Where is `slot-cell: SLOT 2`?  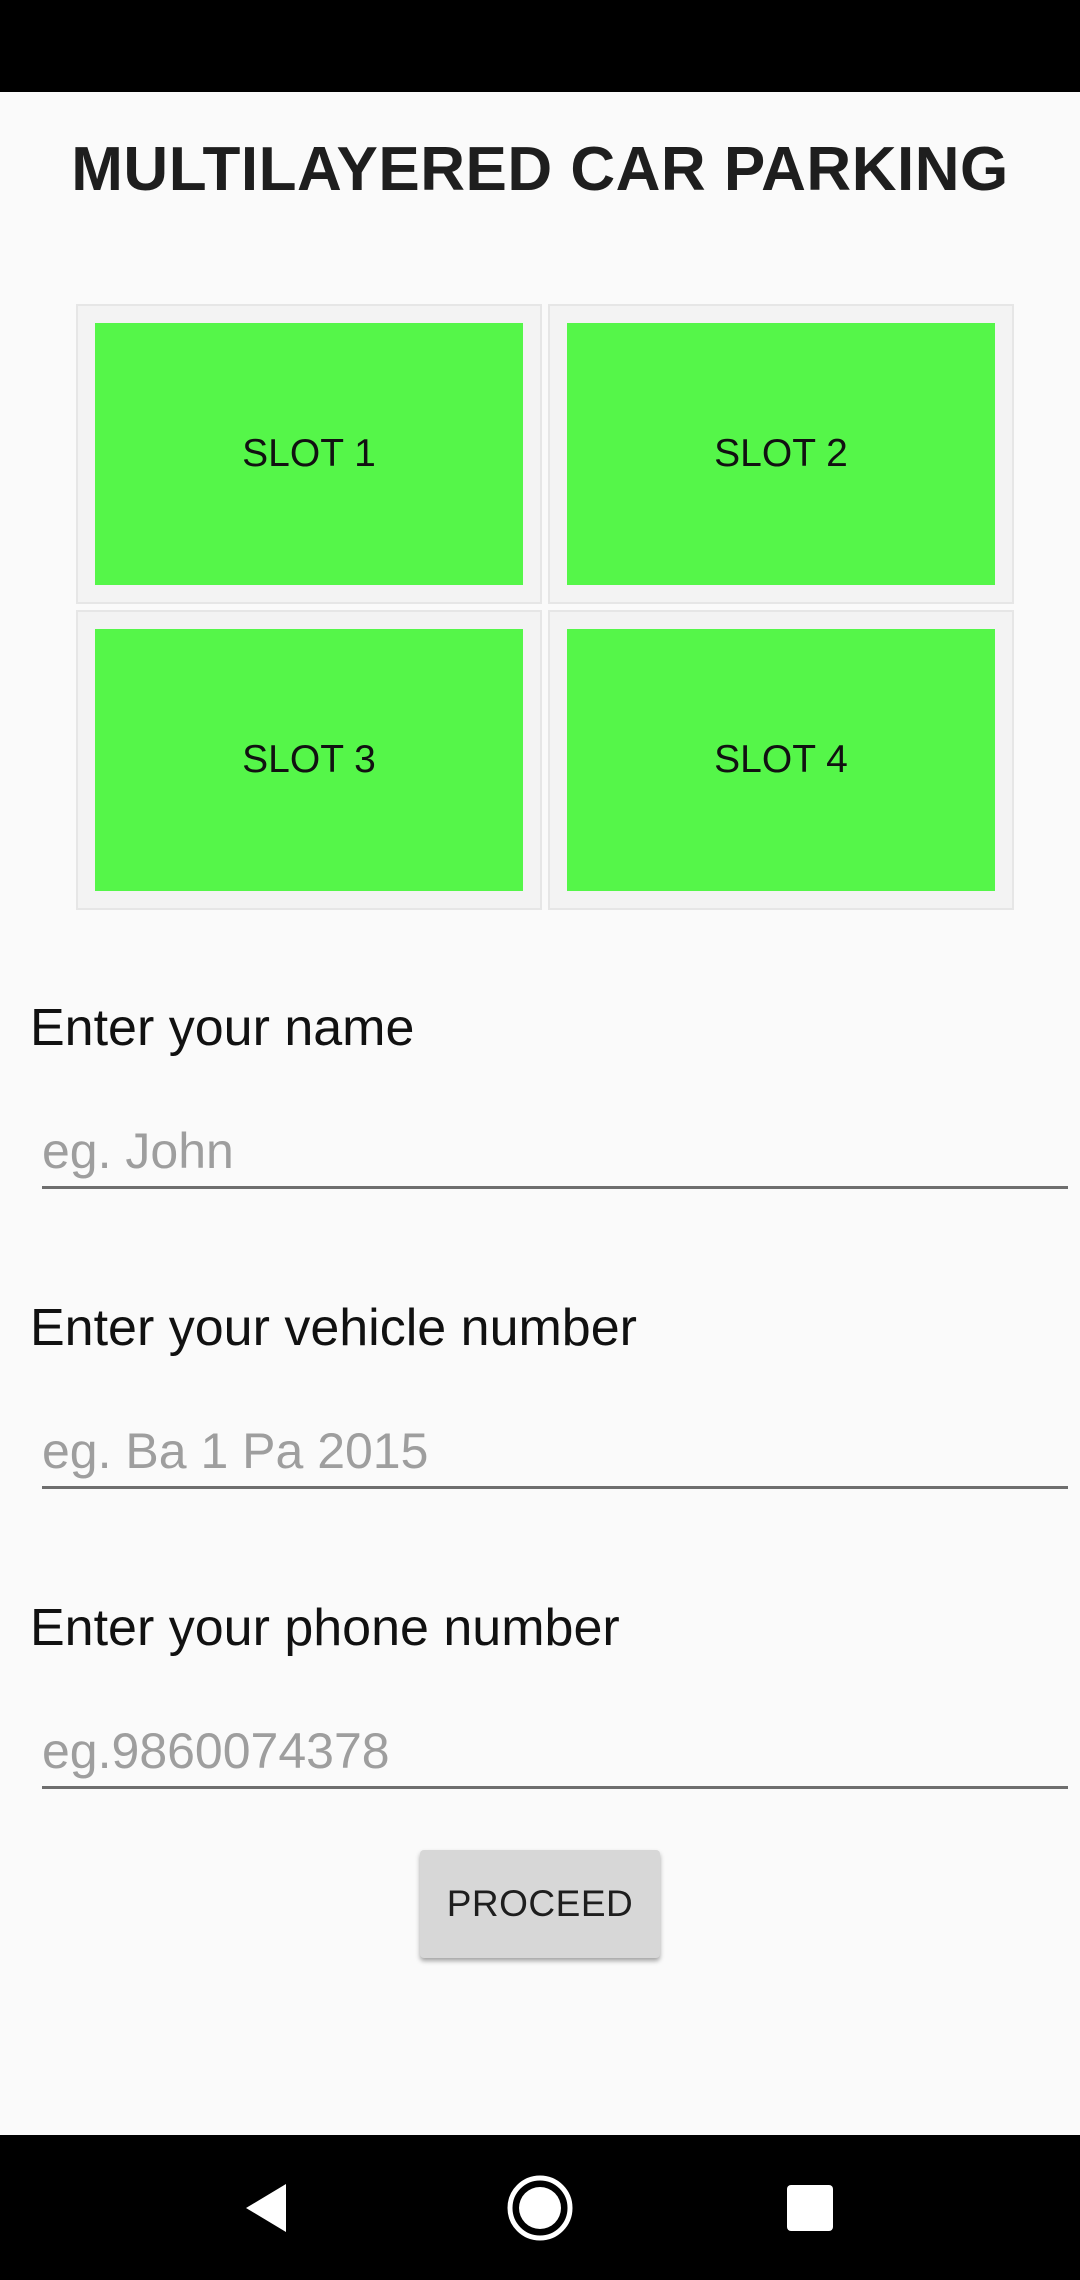
slot-cell: SLOT 2 is located at coordinates (781, 454).